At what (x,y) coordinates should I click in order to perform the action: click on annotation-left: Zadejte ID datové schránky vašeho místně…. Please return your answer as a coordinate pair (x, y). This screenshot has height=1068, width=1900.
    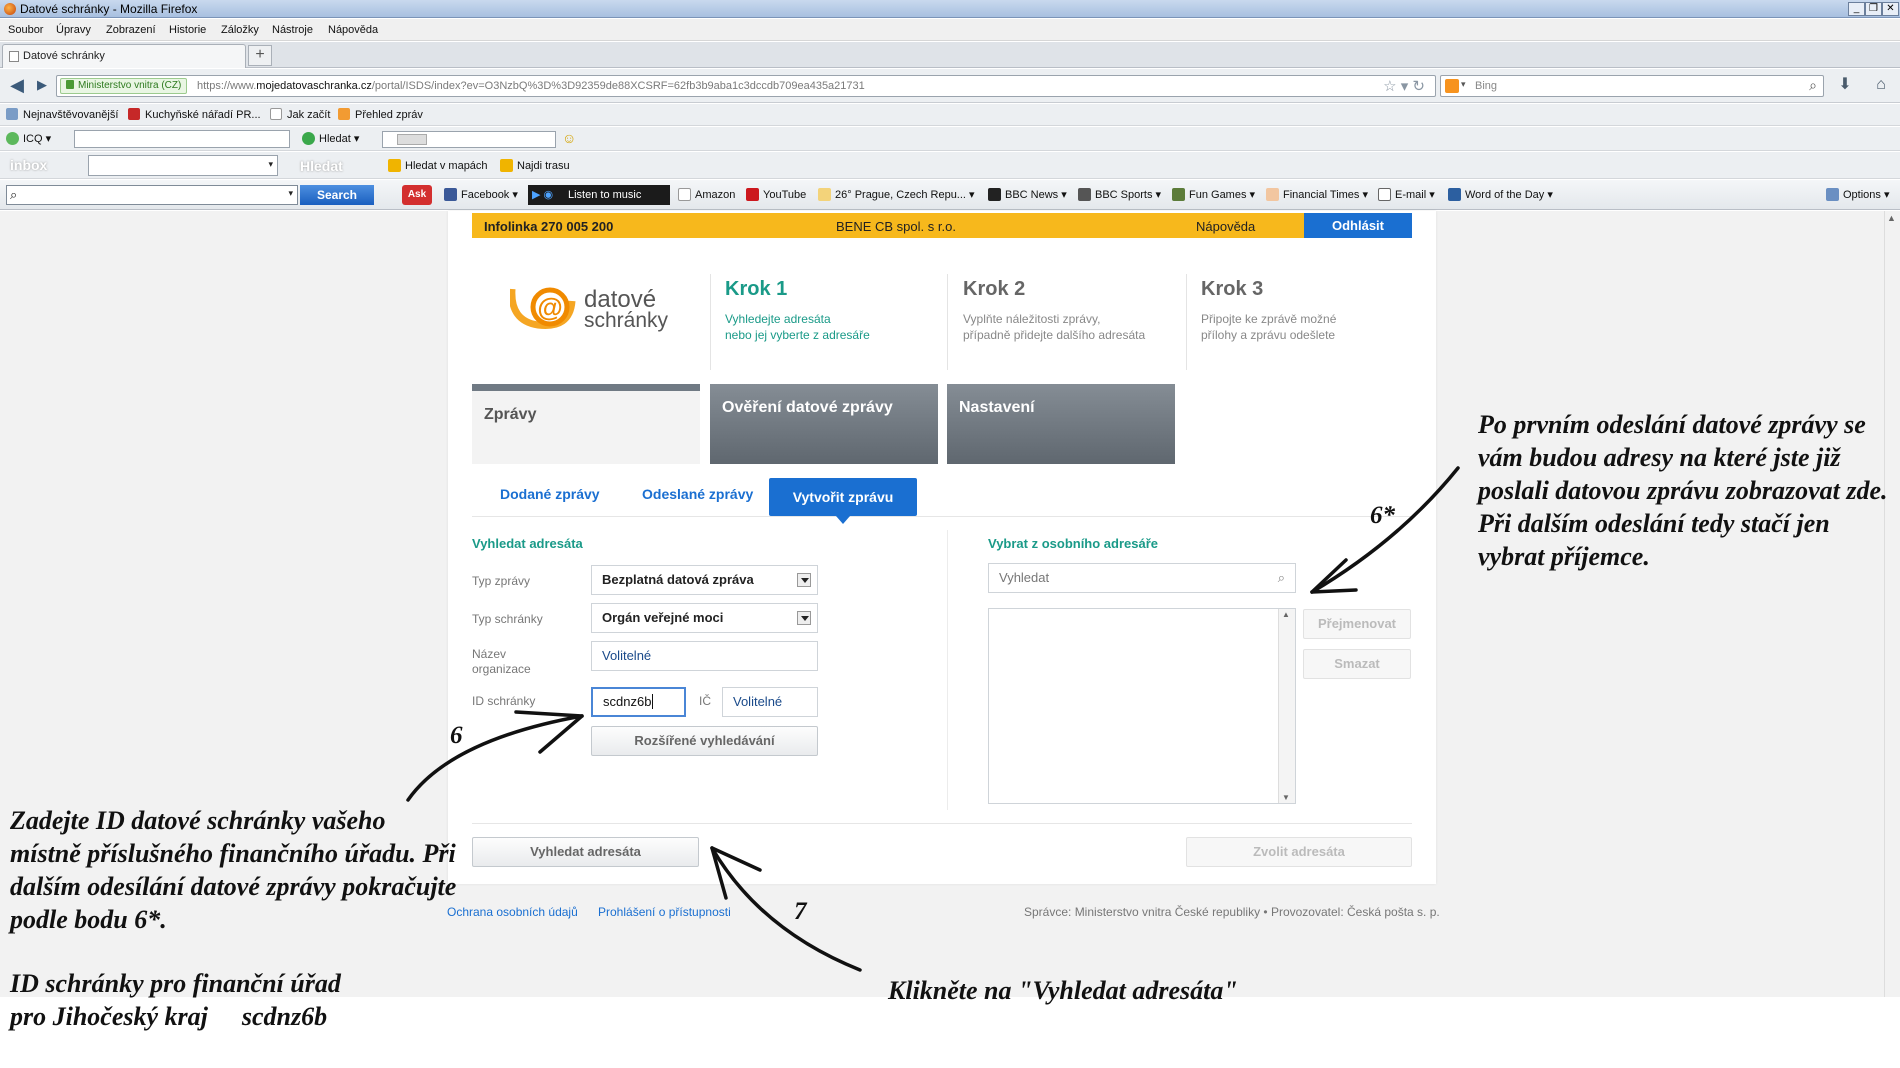
    Looking at the image, I should click on (233, 870).